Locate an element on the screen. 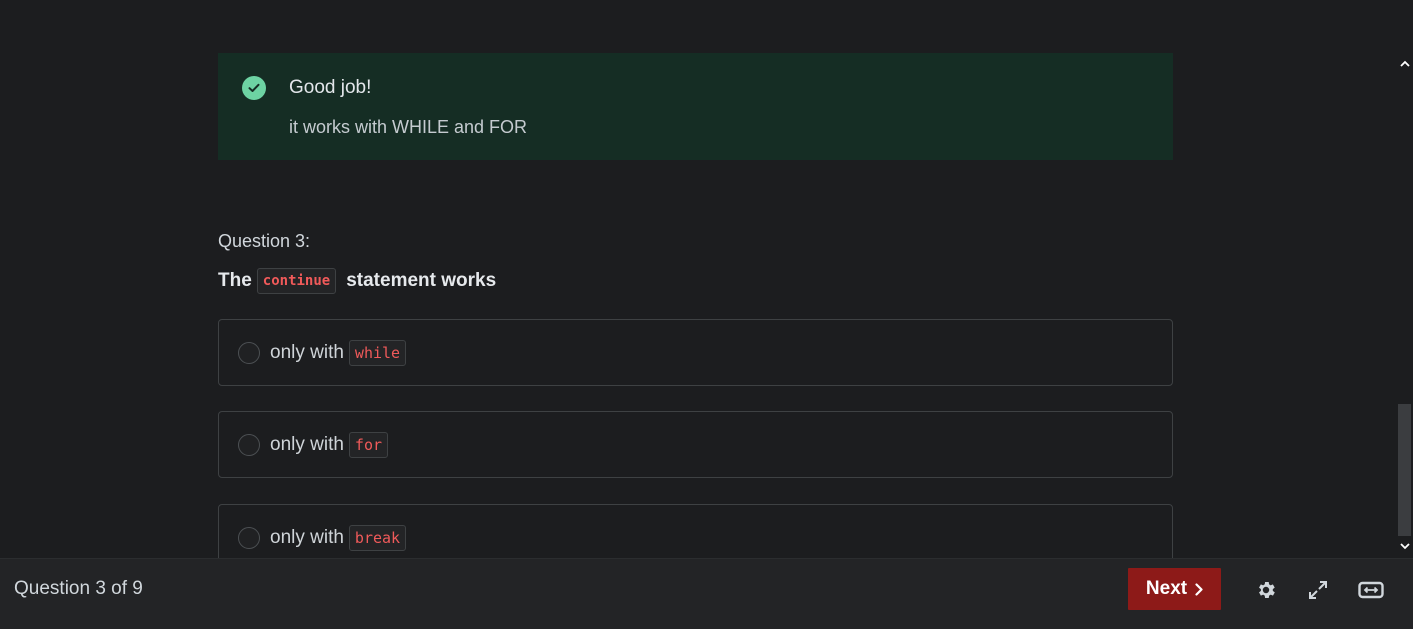 This screenshot has height=629, width=1413. scrollbar-thumb is located at coordinates (1404, 470).